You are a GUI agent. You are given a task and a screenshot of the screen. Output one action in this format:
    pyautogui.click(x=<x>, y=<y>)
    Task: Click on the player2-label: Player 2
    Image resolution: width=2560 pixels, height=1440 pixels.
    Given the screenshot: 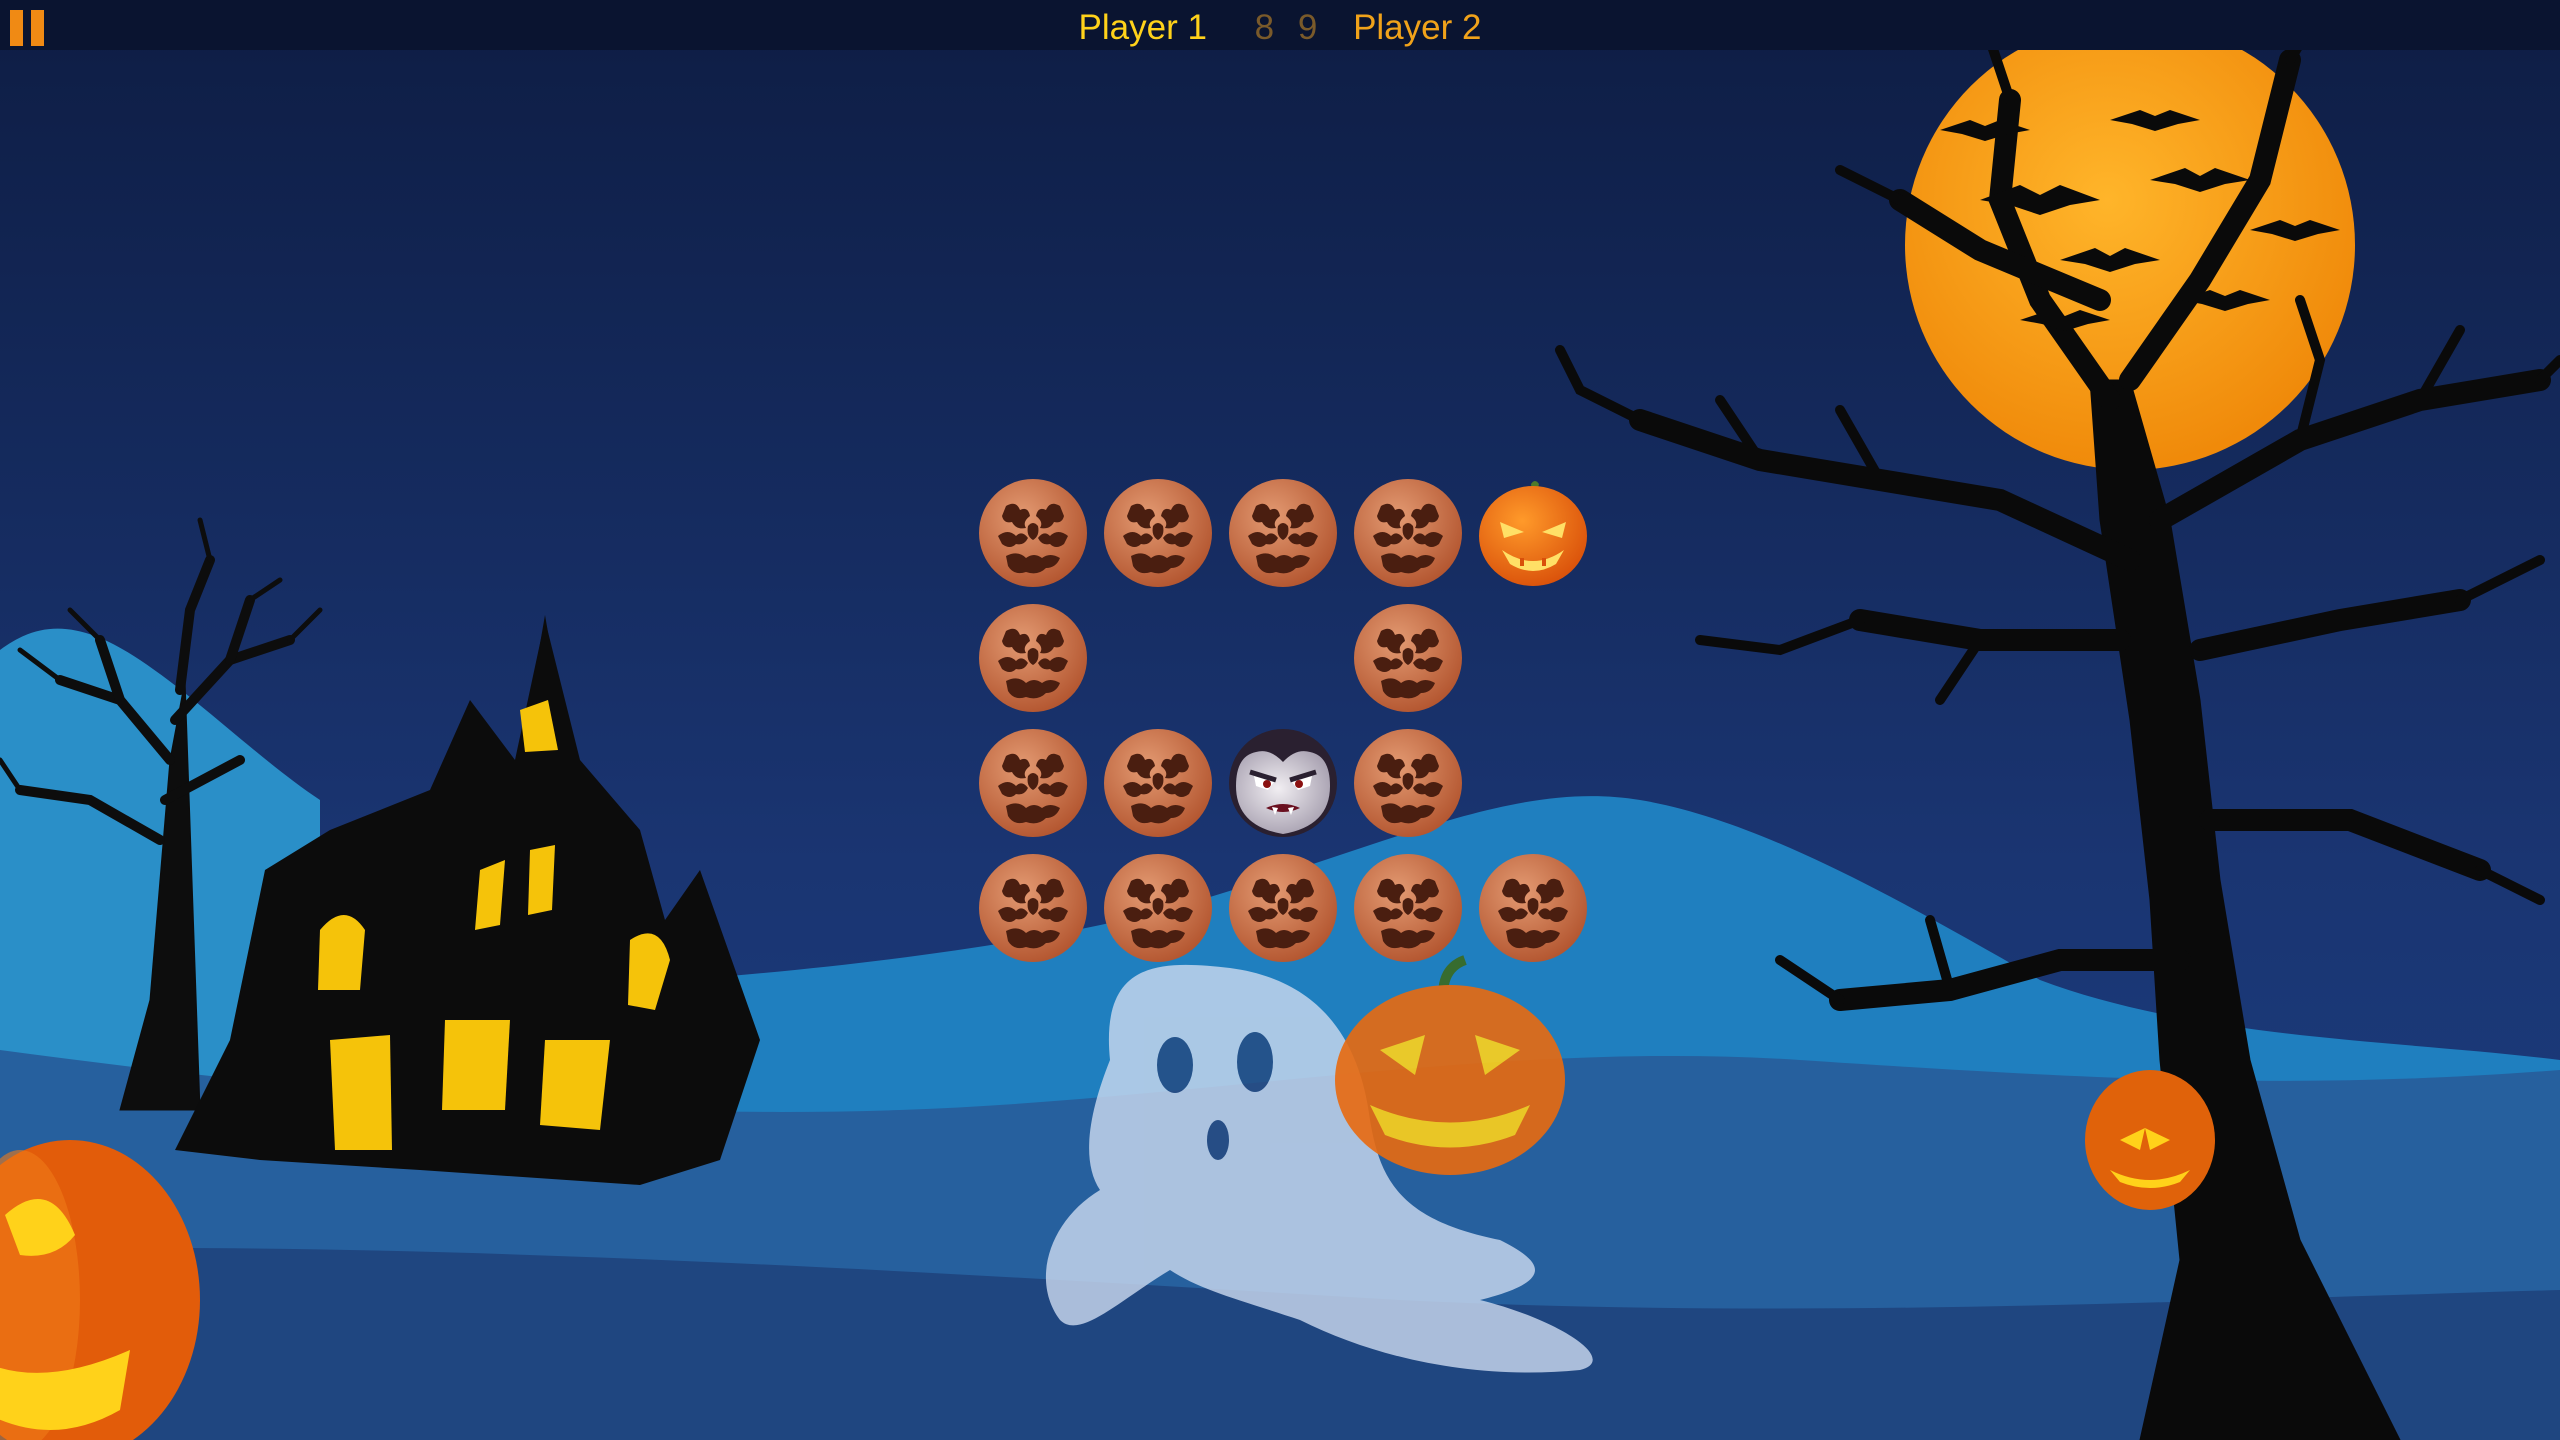 What is the action you would take?
    pyautogui.click(x=1417, y=27)
    